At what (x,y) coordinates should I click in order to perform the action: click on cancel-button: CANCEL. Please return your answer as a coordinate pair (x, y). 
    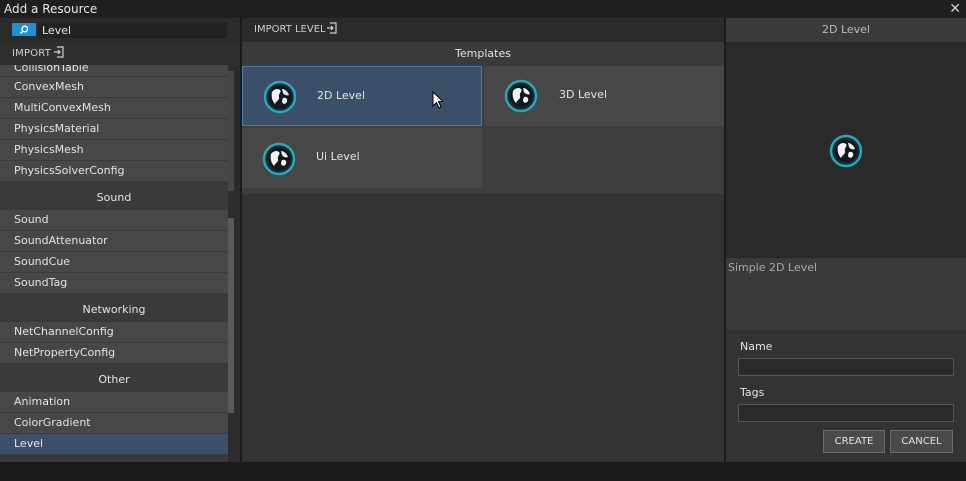
    Looking at the image, I should click on (921, 441).